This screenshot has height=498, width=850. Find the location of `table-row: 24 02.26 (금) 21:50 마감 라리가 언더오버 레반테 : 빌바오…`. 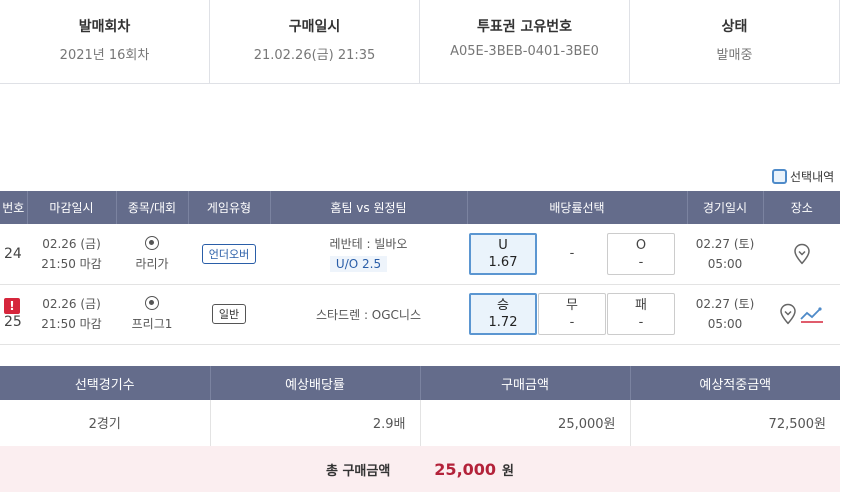

table-row: 24 02.26 (금) 21:50 마감 라리가 언더오버 레반테 : 빌바오… is located at coordinates (420, 254).